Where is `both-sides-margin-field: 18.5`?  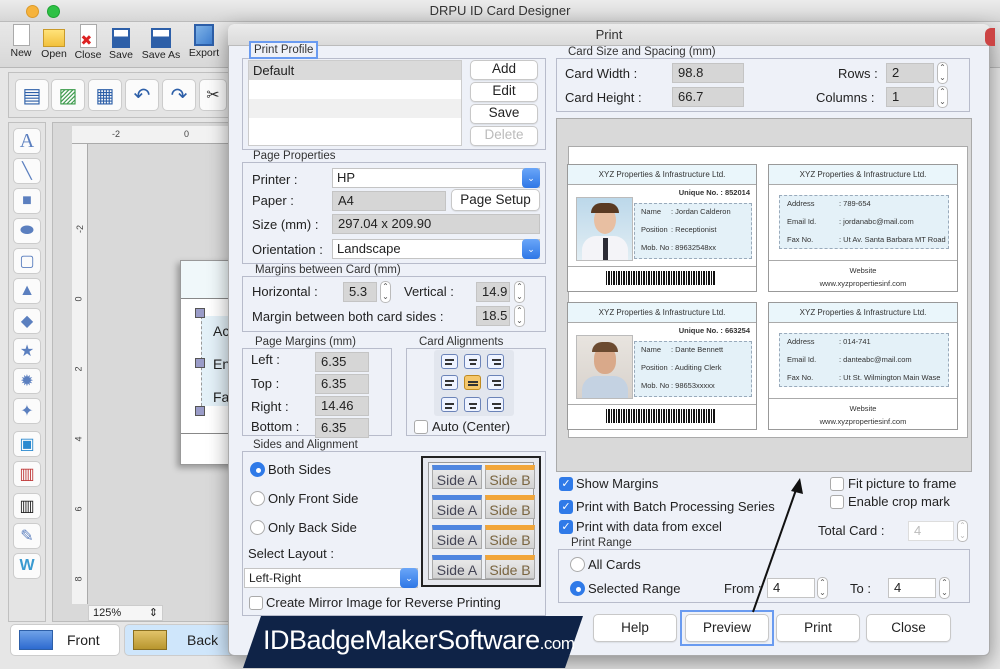 both-sides-margin-field: 18.5 is located at coordinates (493, 316).